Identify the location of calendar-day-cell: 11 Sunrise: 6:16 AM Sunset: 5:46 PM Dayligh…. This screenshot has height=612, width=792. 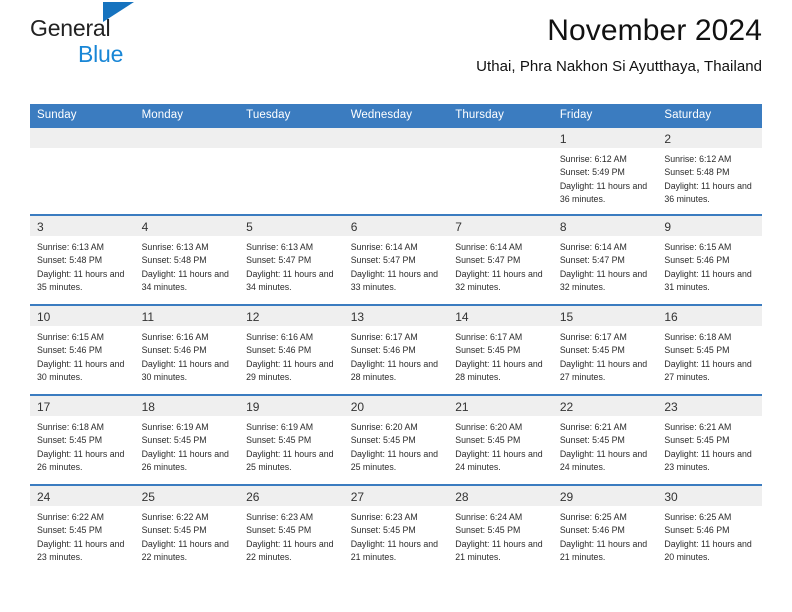
(187, 349).